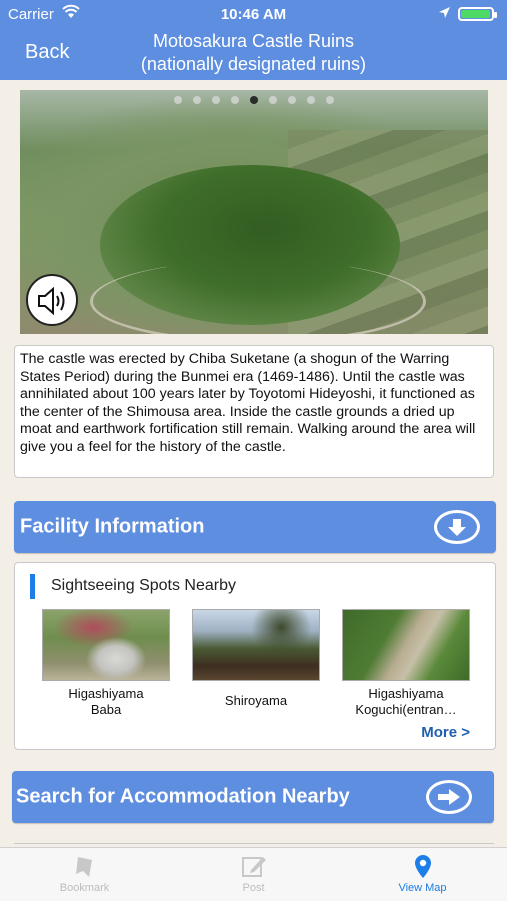  I want to click on map-pin-icon, so click(423, 869).